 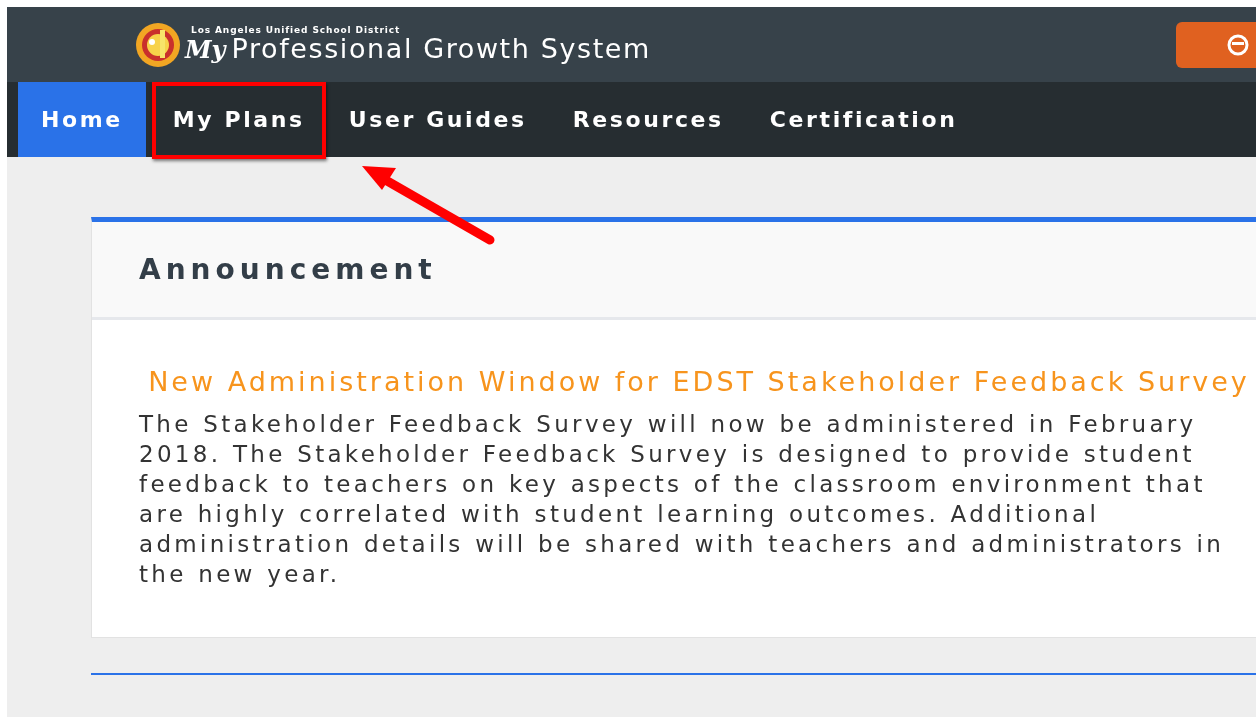 What do you see at coordinates (288, 269) in the screenshot?
I see `card-heading: Announcement` at bounding box center [288, 269].